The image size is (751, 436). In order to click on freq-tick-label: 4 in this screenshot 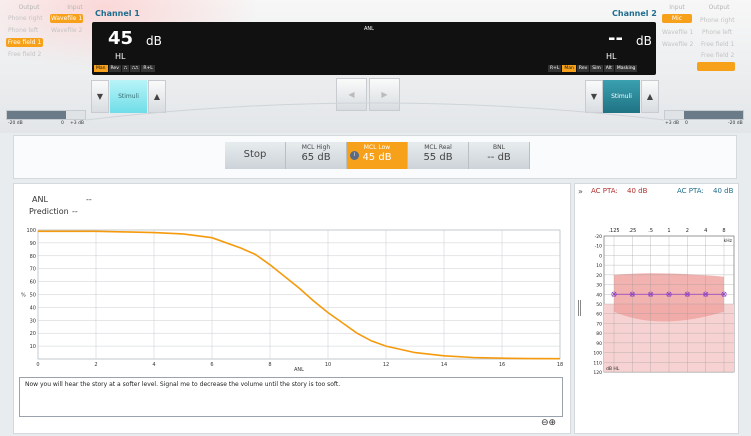, I will do `click(705, 231)`.